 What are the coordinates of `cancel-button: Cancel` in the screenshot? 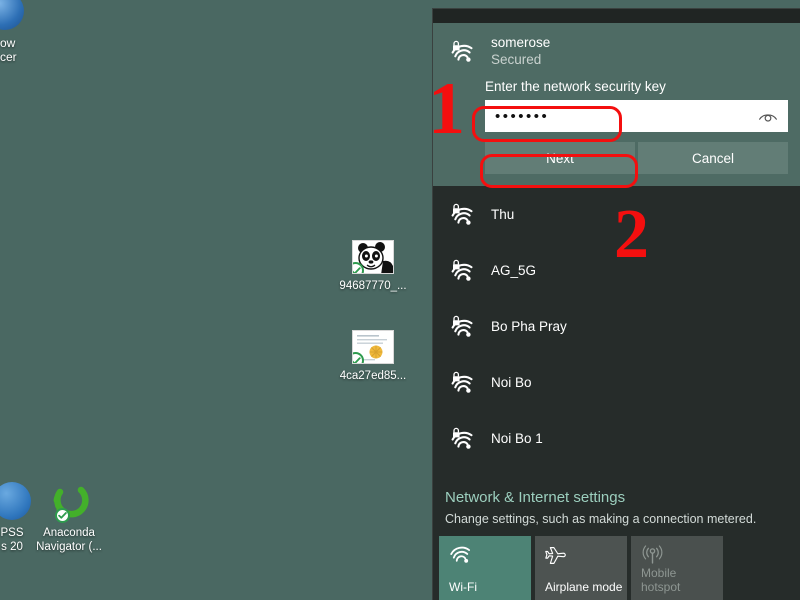 It's located at (713, 158).